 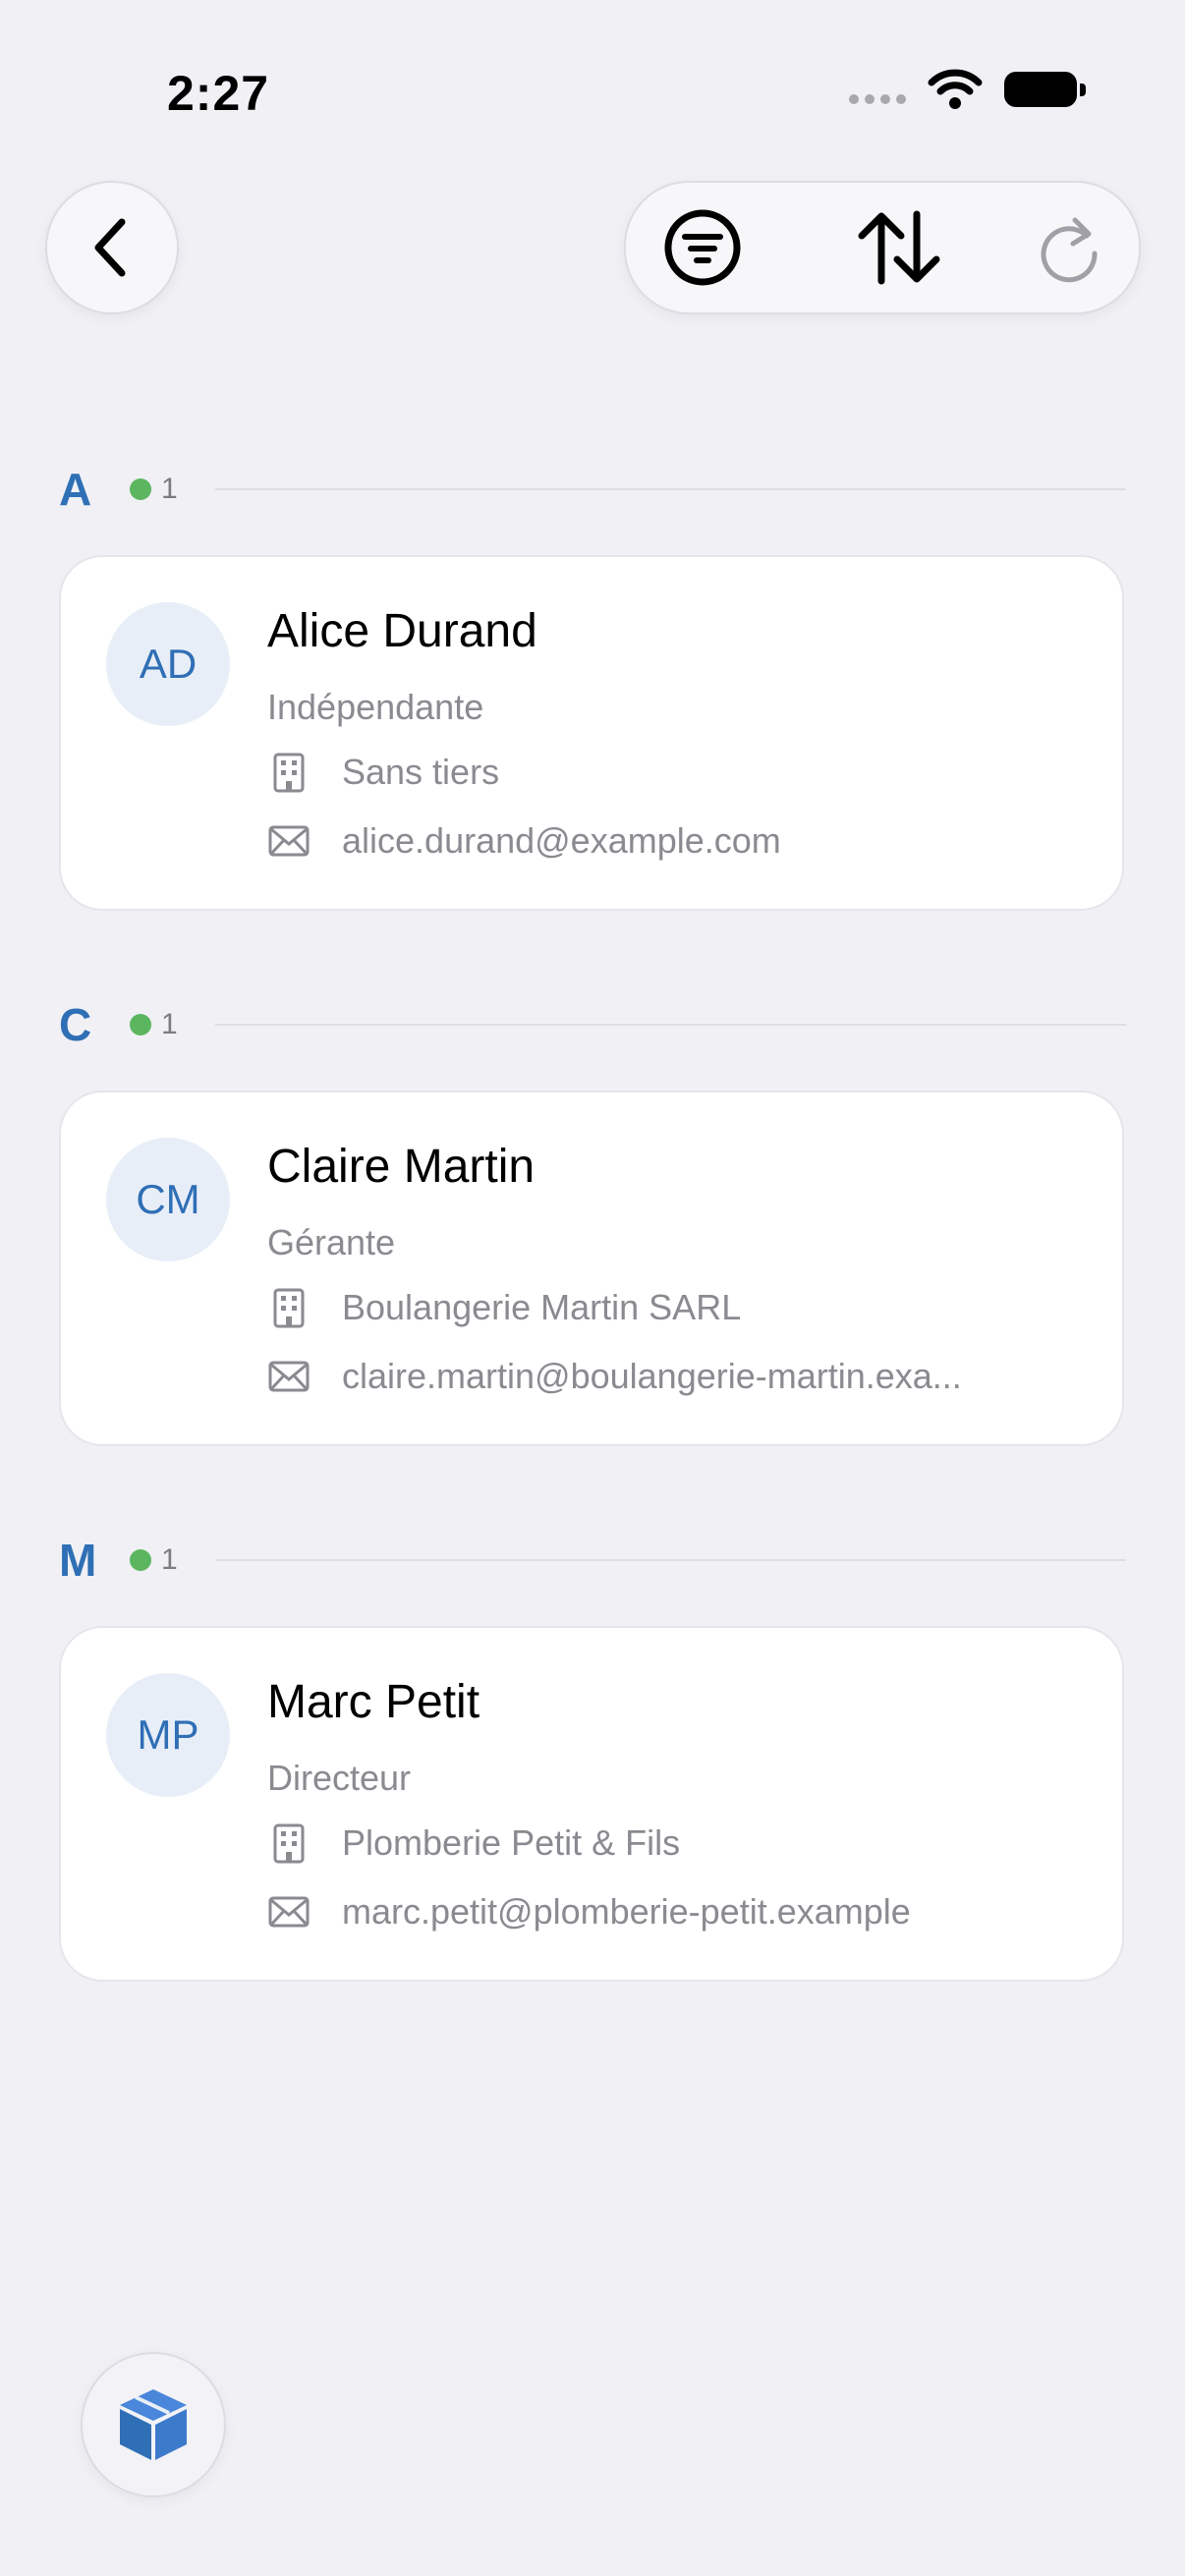 What do you see at coordinates (421, 772) in the screenshot?
I see `contact-company: Sans tiers` at bounding box center [421, 772].